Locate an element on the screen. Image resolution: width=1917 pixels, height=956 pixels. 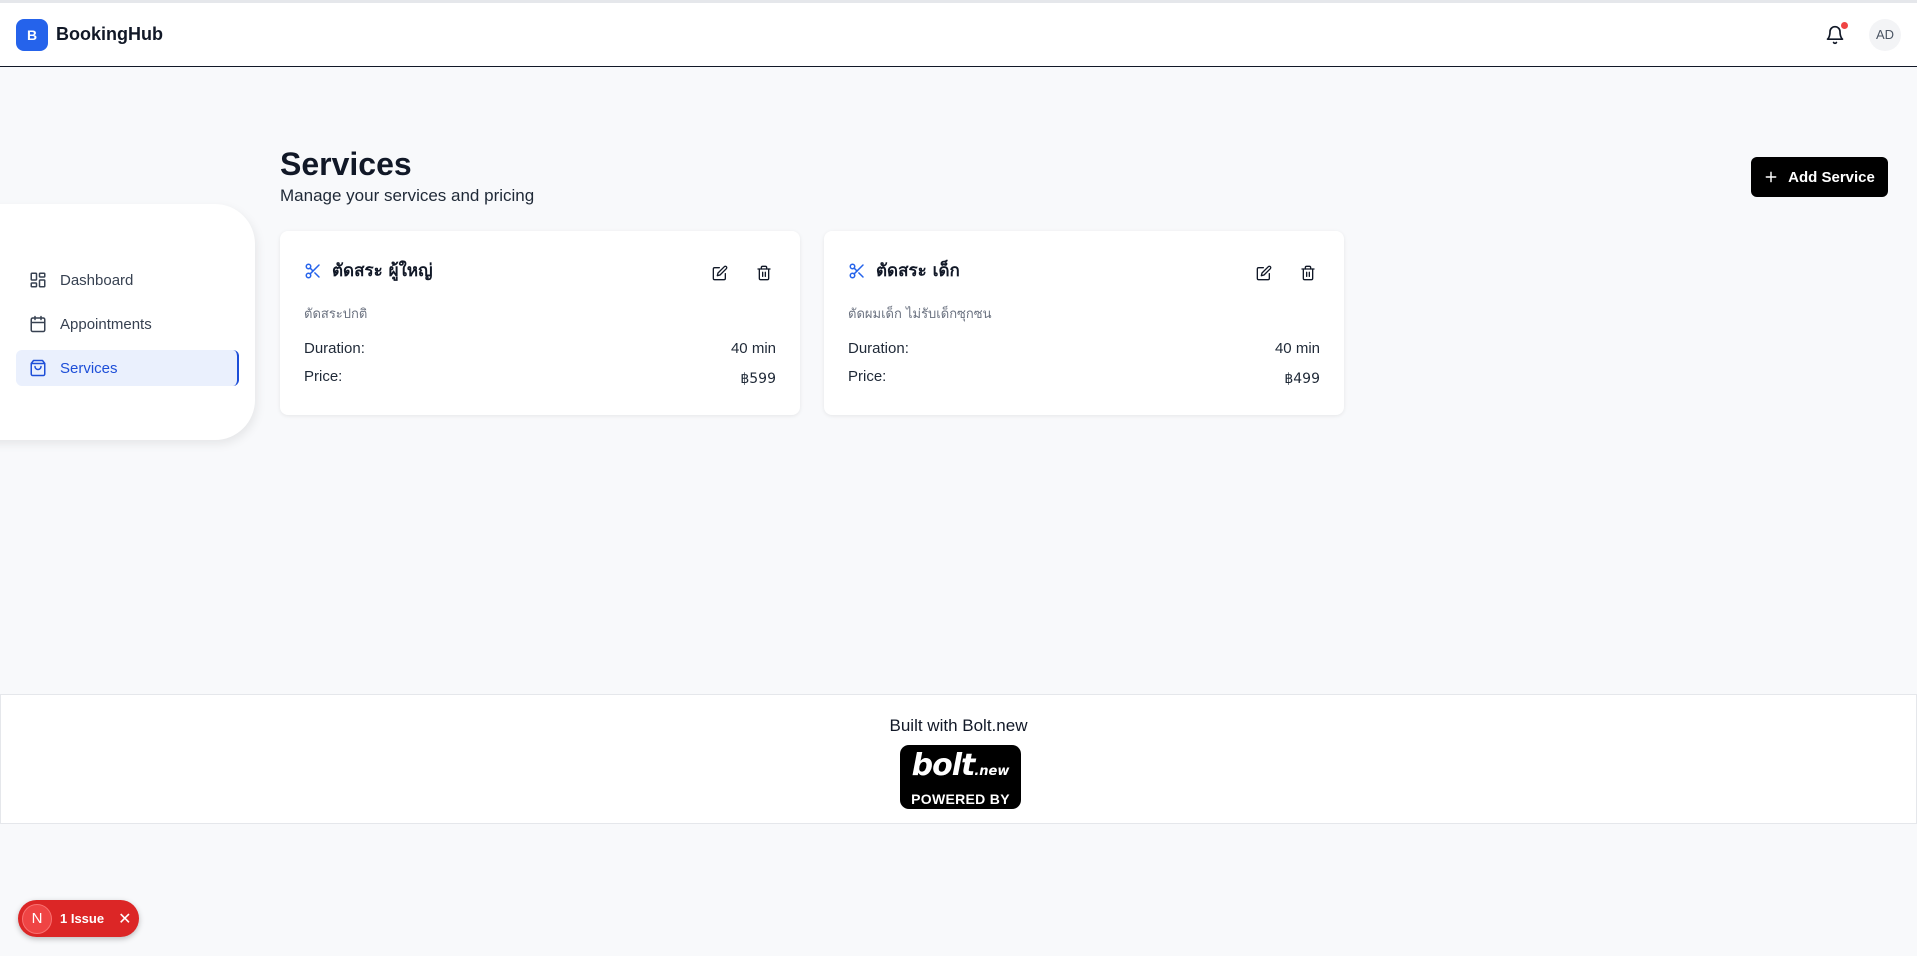
header-actions: AD is located at coordinates (1861, 34).